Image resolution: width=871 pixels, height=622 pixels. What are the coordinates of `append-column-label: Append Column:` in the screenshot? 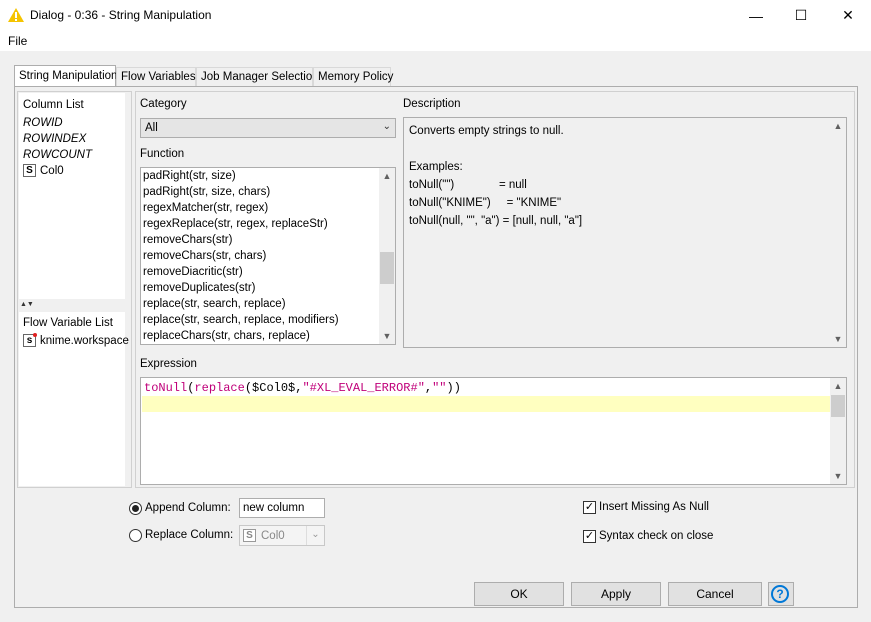 It's located at (188, 508).